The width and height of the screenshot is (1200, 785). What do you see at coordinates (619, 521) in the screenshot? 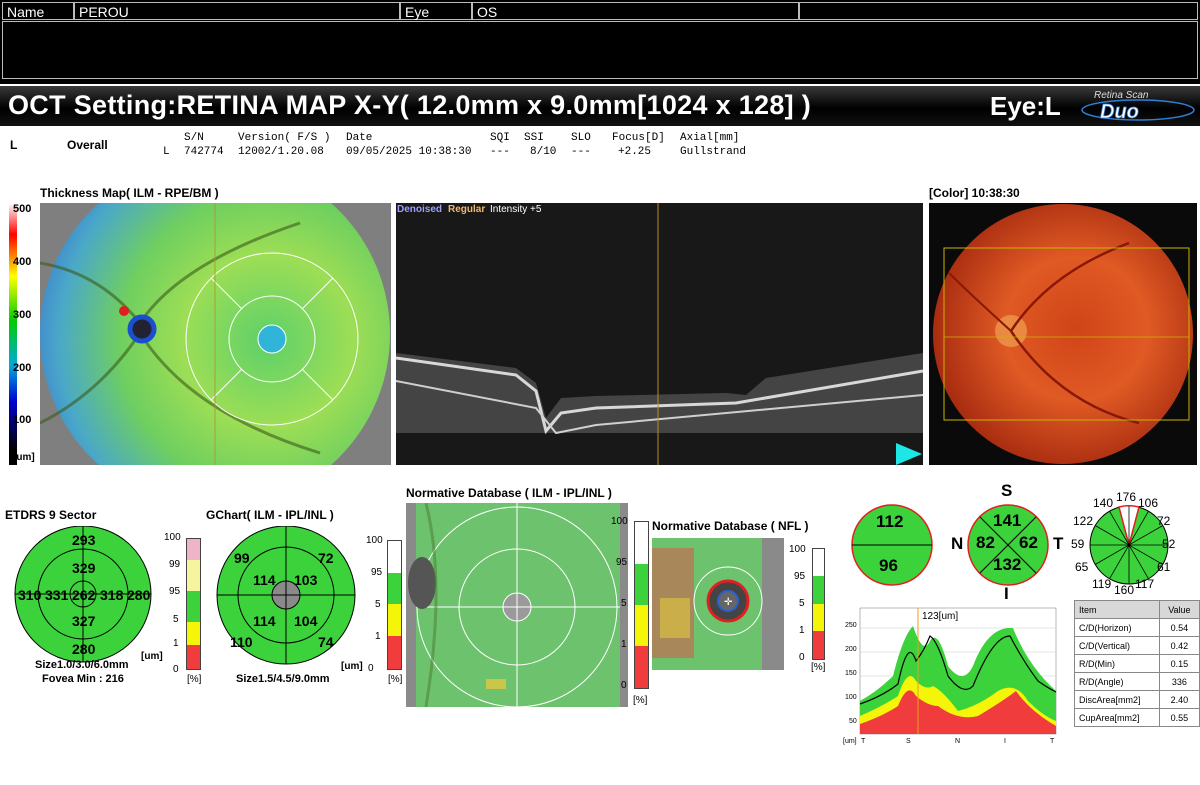
I see `gcl-scale-100: 100` at bounding box center [619, 521].